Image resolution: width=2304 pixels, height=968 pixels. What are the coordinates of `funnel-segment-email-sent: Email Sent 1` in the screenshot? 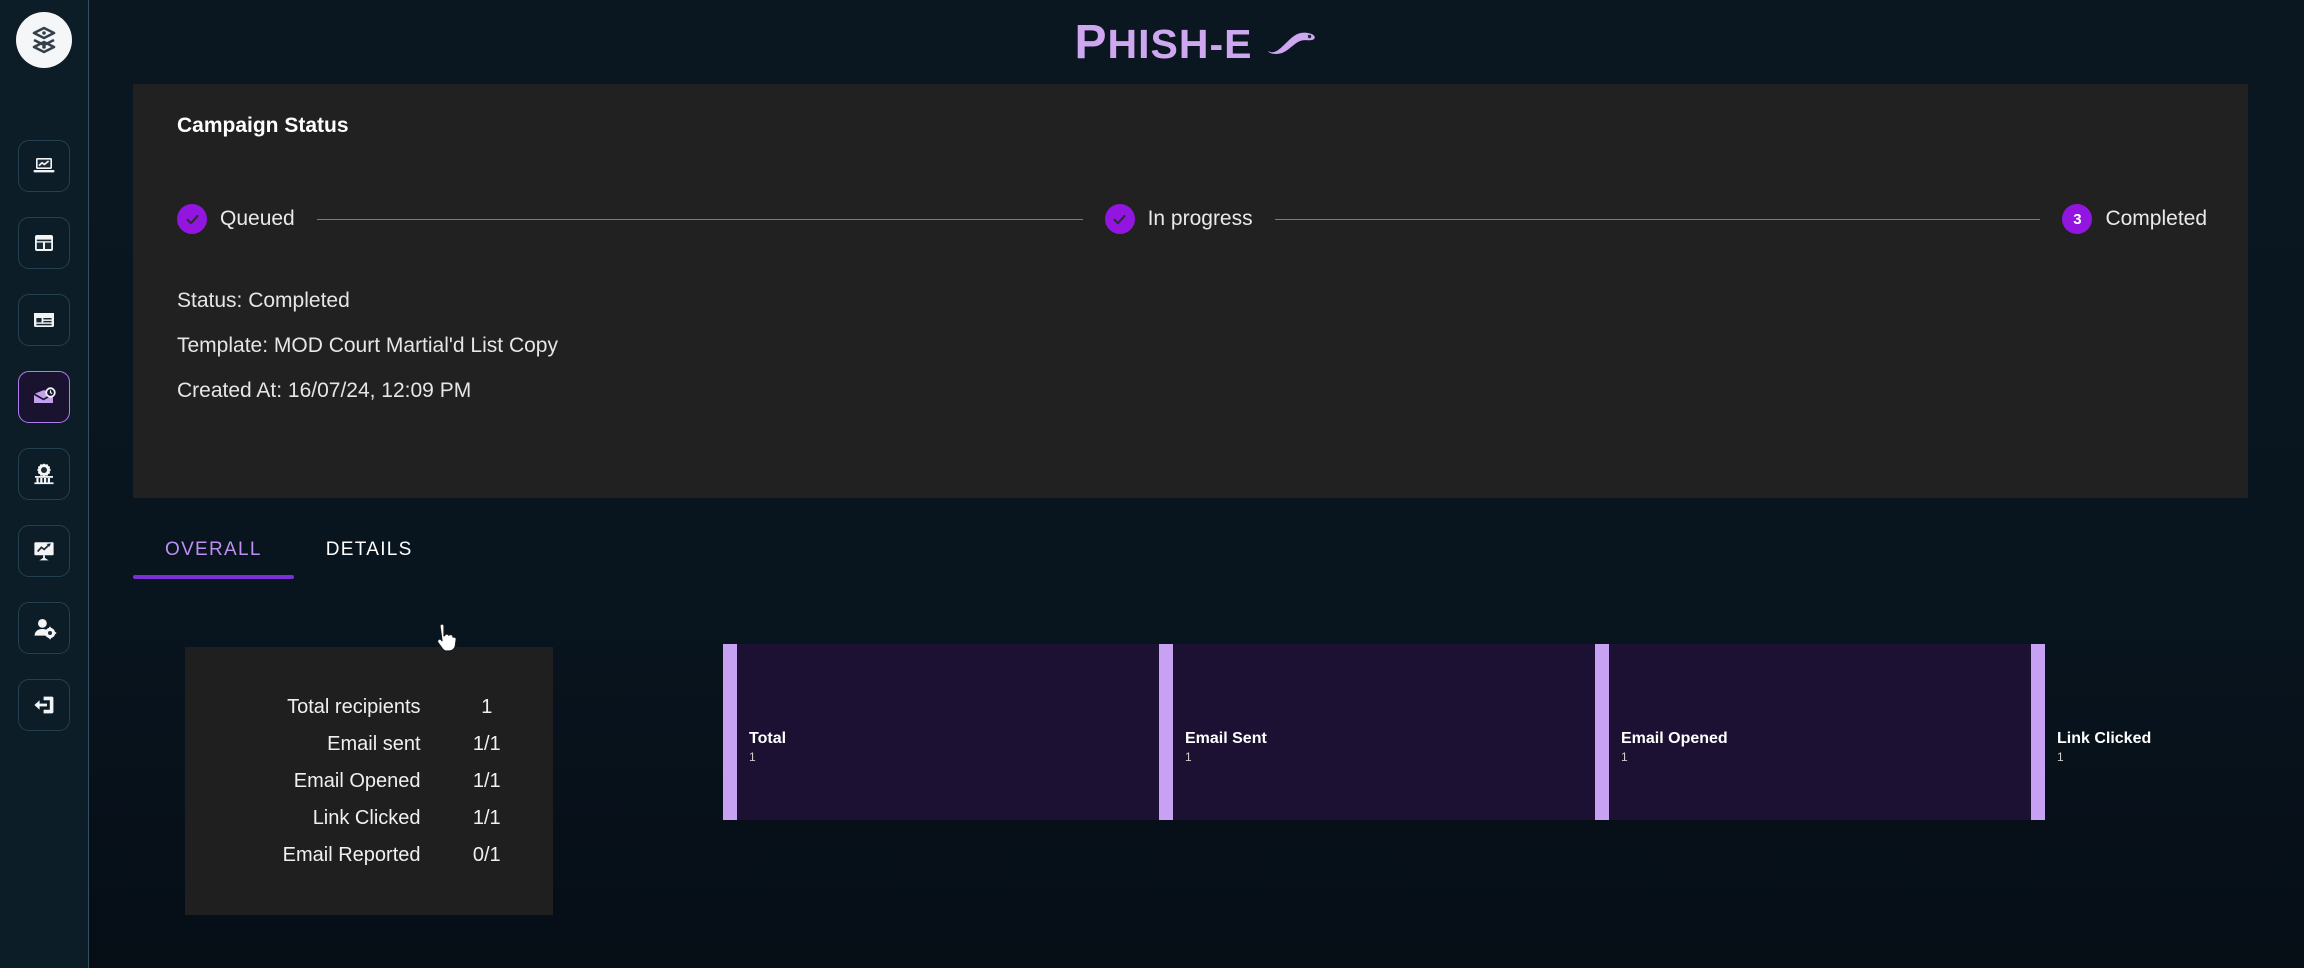 It's located at (1377, 732).